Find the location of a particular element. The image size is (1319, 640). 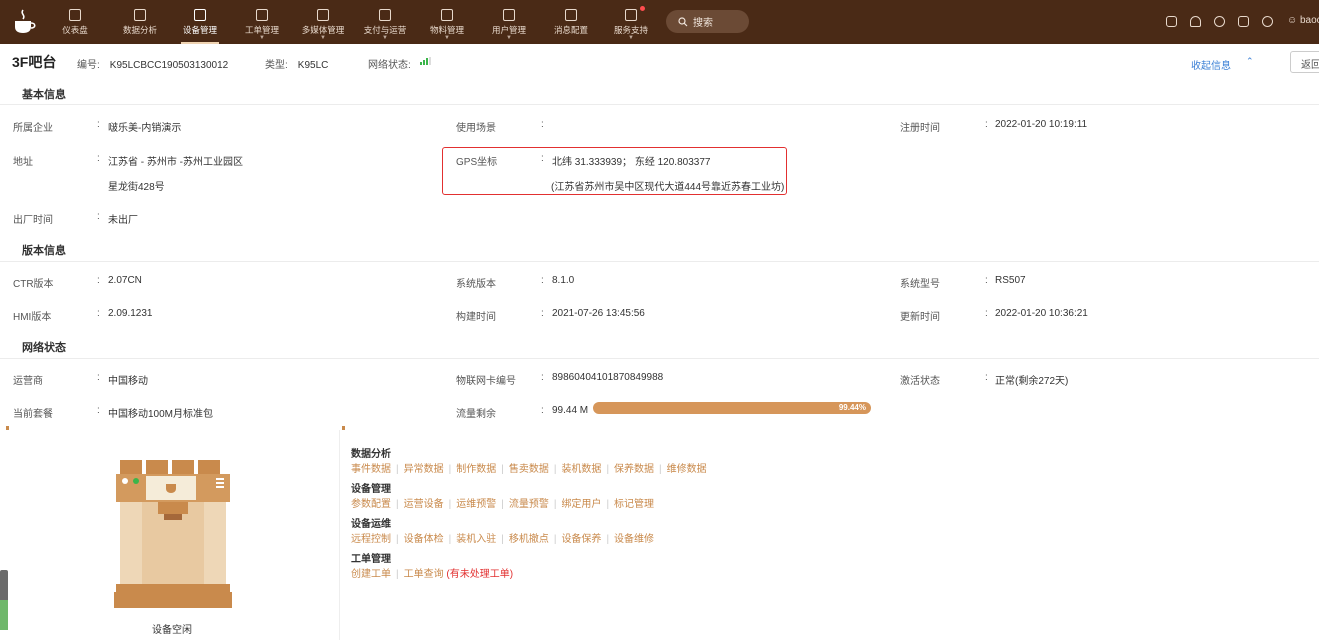

reg-time-label: 注册时间 is located at coordinates (920, 128).